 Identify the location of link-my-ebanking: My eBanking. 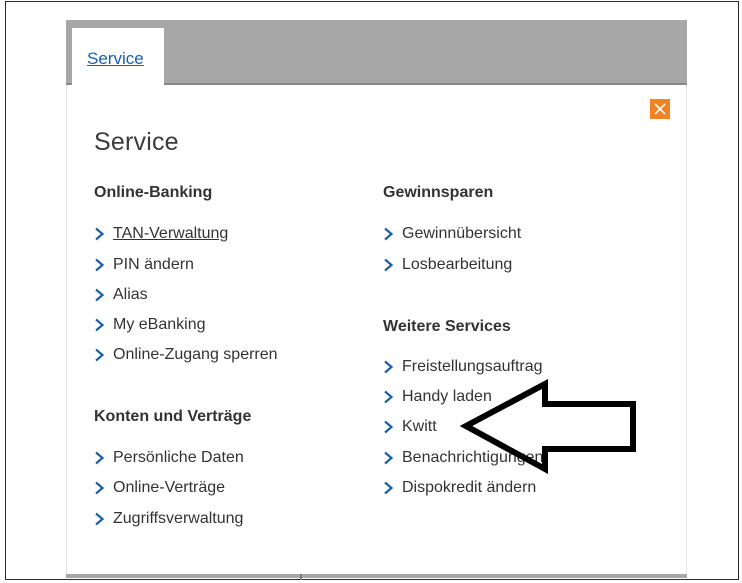
(150, 325).